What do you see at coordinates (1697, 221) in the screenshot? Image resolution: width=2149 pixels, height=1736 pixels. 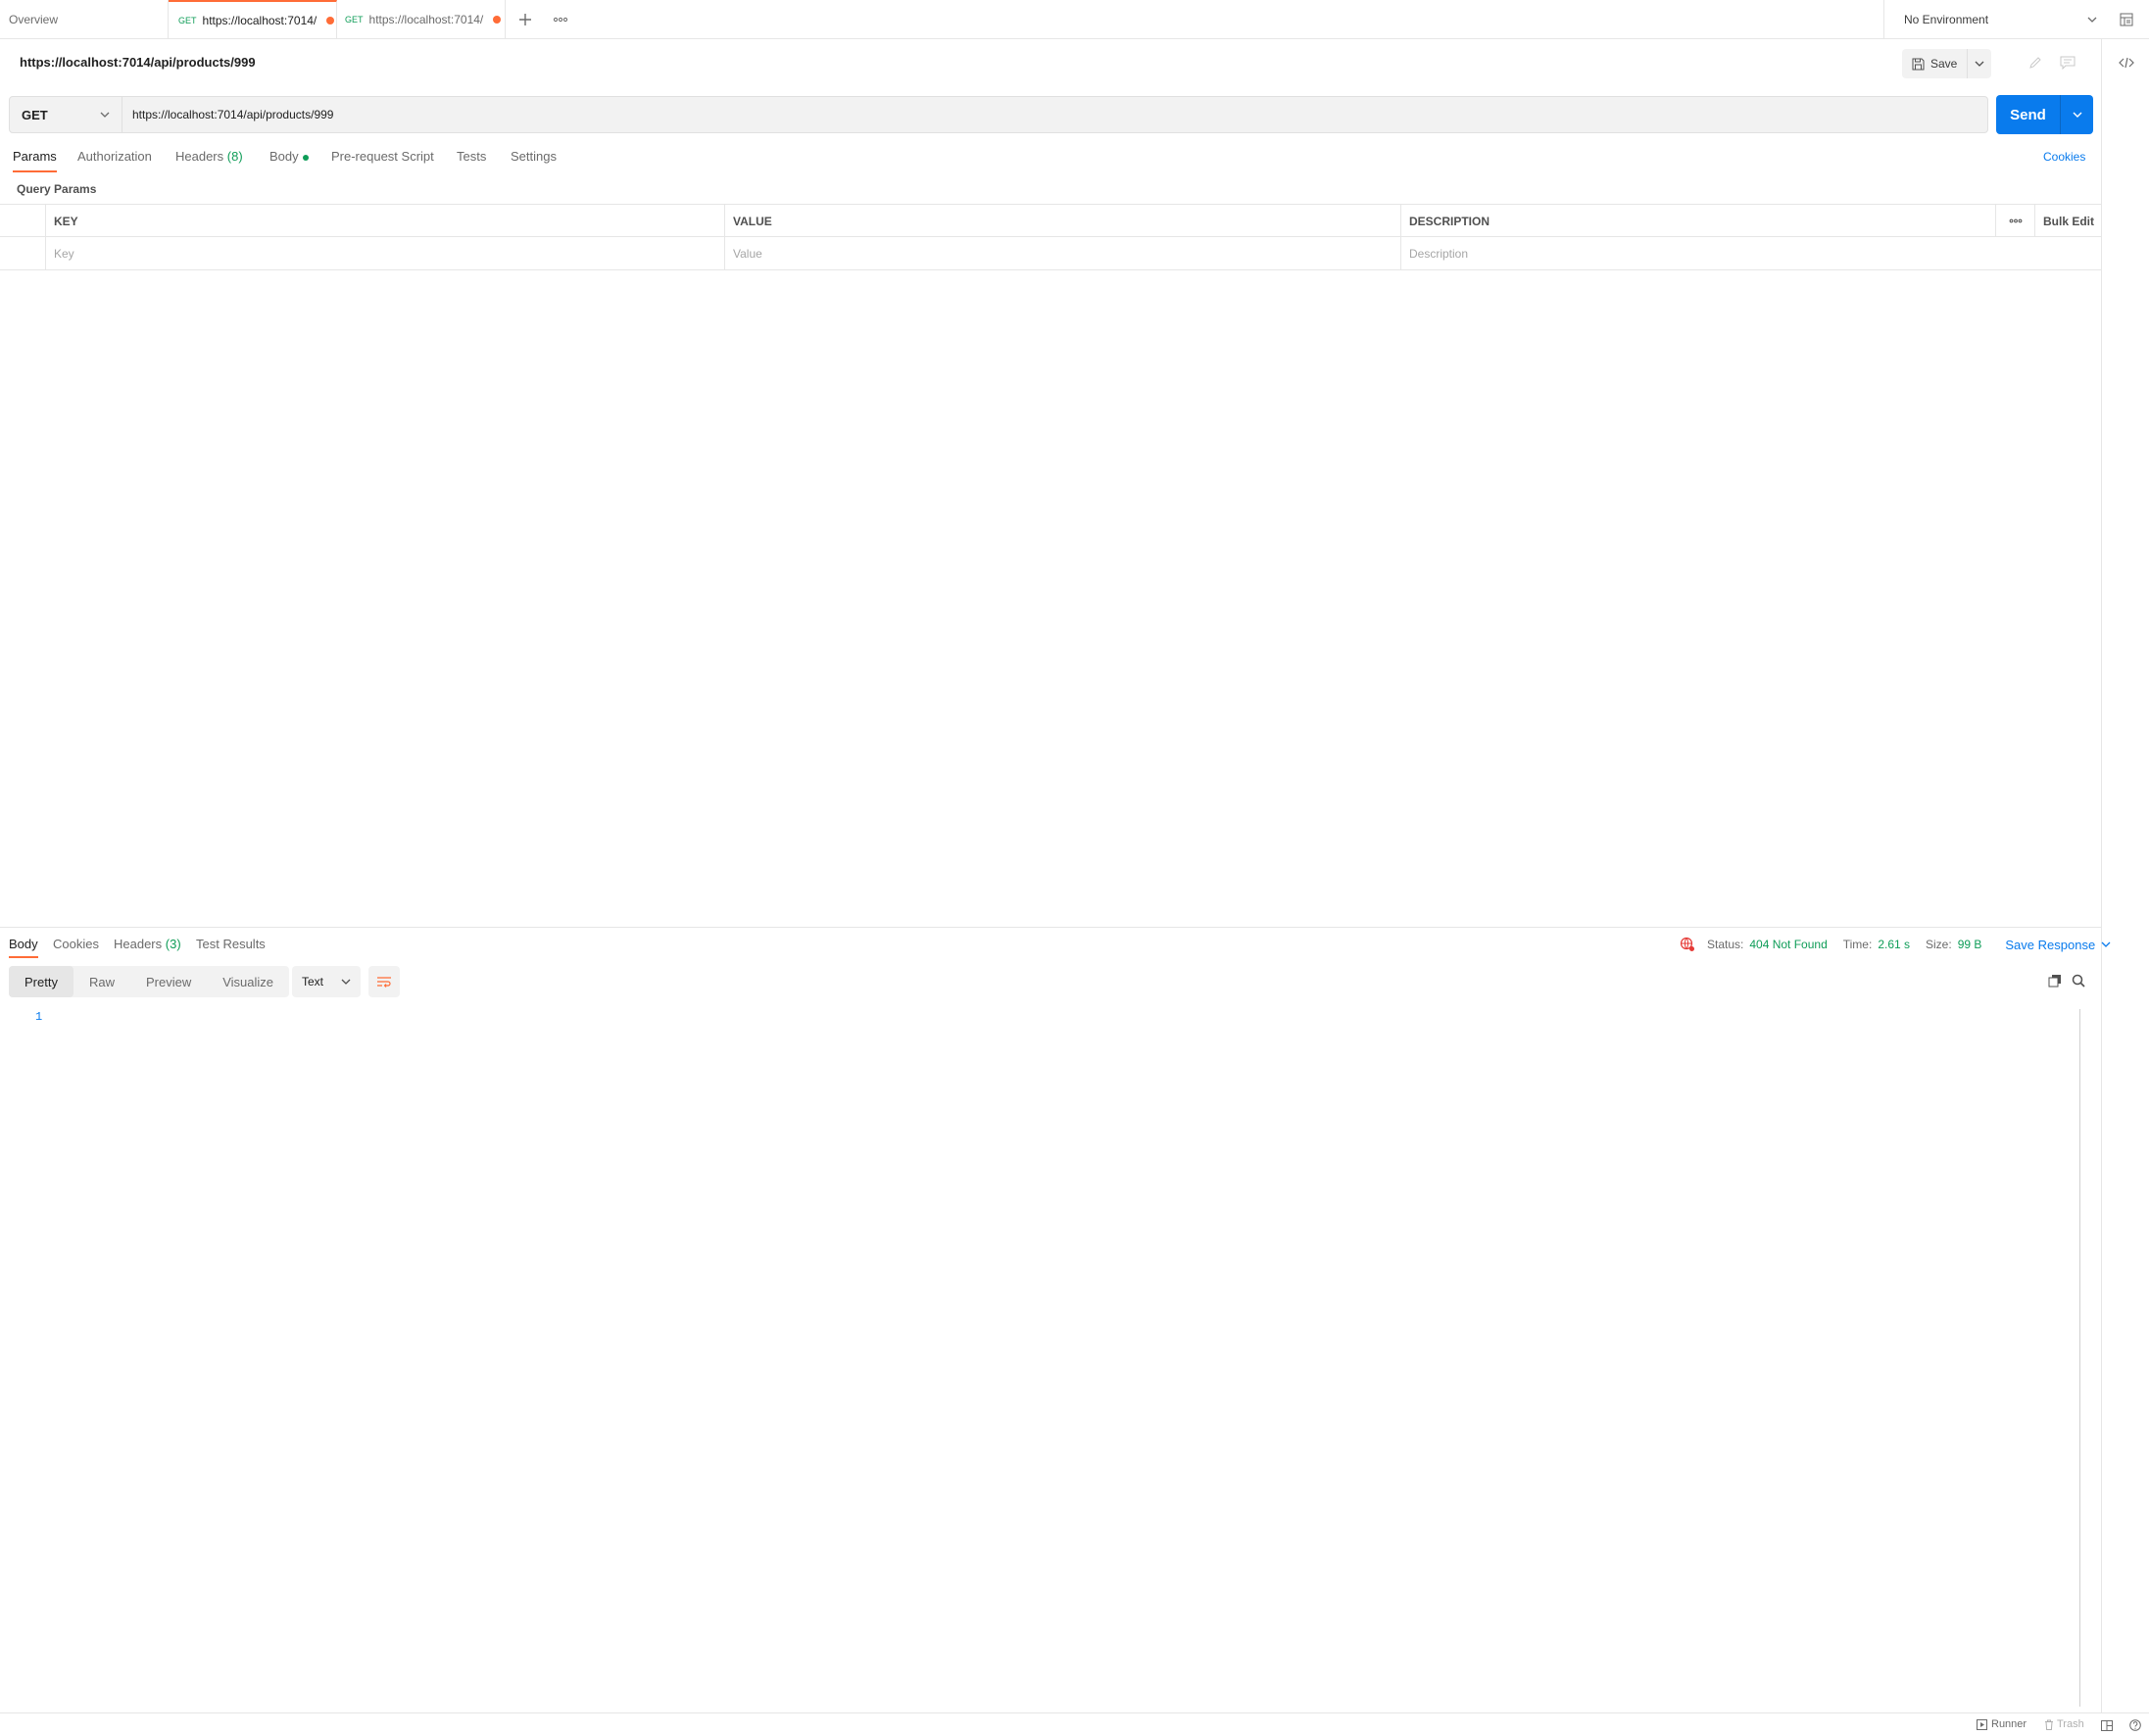 I see `description-column-header: DESCRIPTION` at bounding box center [1697, 221].